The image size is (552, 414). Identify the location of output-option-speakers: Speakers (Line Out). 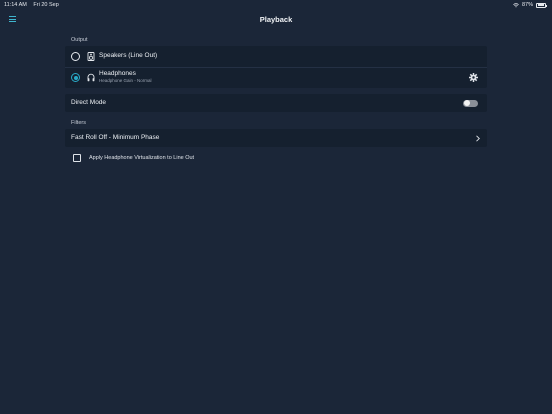
(276, 56).